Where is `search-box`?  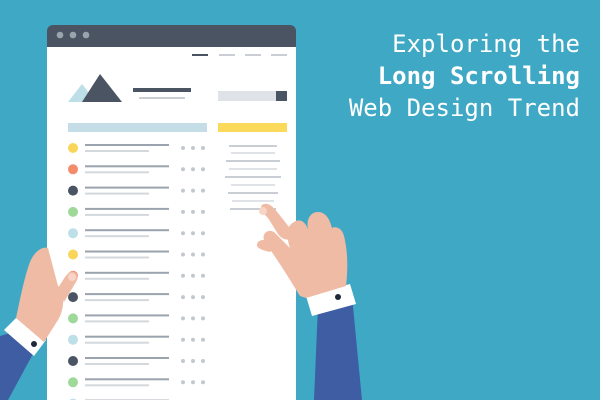
search-box is located at coordinates (252, 96).